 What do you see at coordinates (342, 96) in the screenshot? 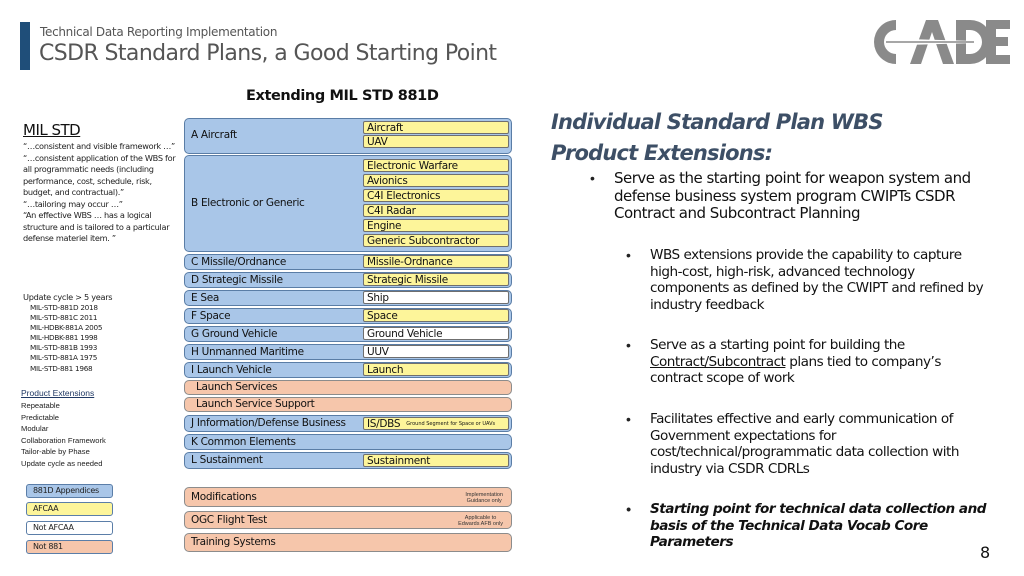
I see `center-heading: Extending MIL STD 881D` at bounding box center [342, 96].